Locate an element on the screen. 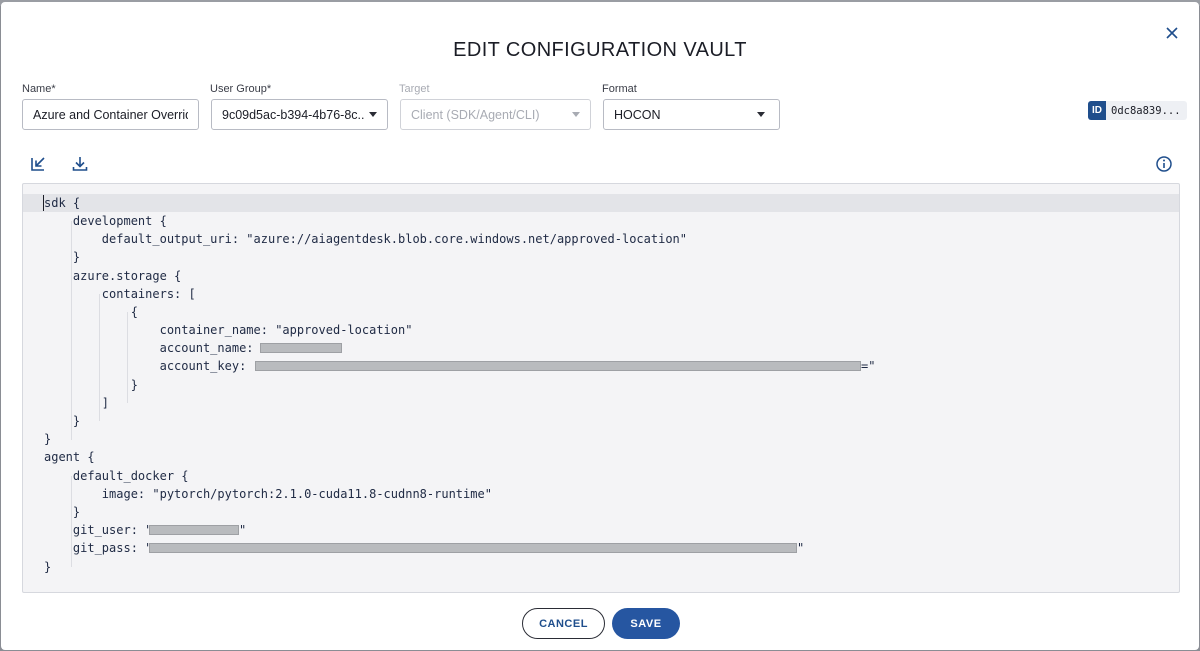 The image size is (1200, 651). info-icon is located at coordinates (1164, 164).